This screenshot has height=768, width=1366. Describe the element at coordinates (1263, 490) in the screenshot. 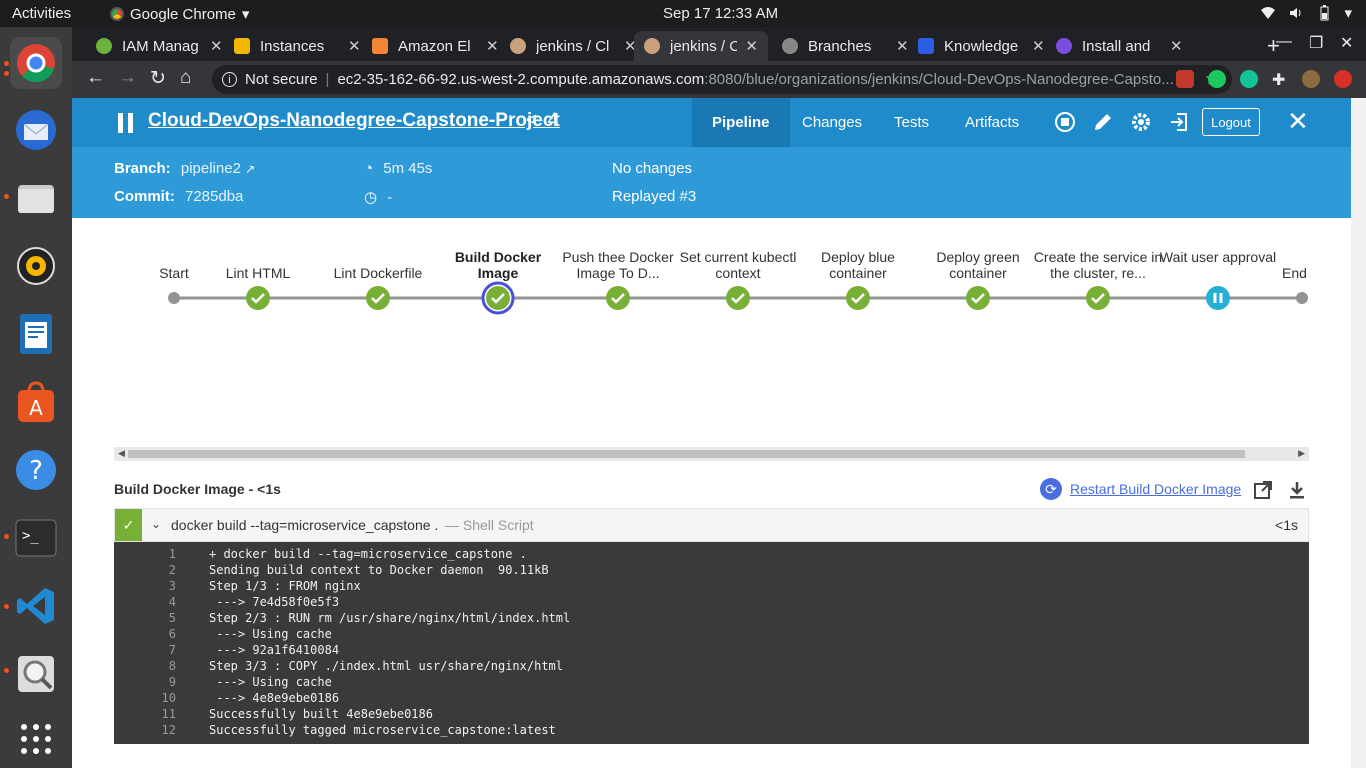

I see `open-in-new-icon` at that location.